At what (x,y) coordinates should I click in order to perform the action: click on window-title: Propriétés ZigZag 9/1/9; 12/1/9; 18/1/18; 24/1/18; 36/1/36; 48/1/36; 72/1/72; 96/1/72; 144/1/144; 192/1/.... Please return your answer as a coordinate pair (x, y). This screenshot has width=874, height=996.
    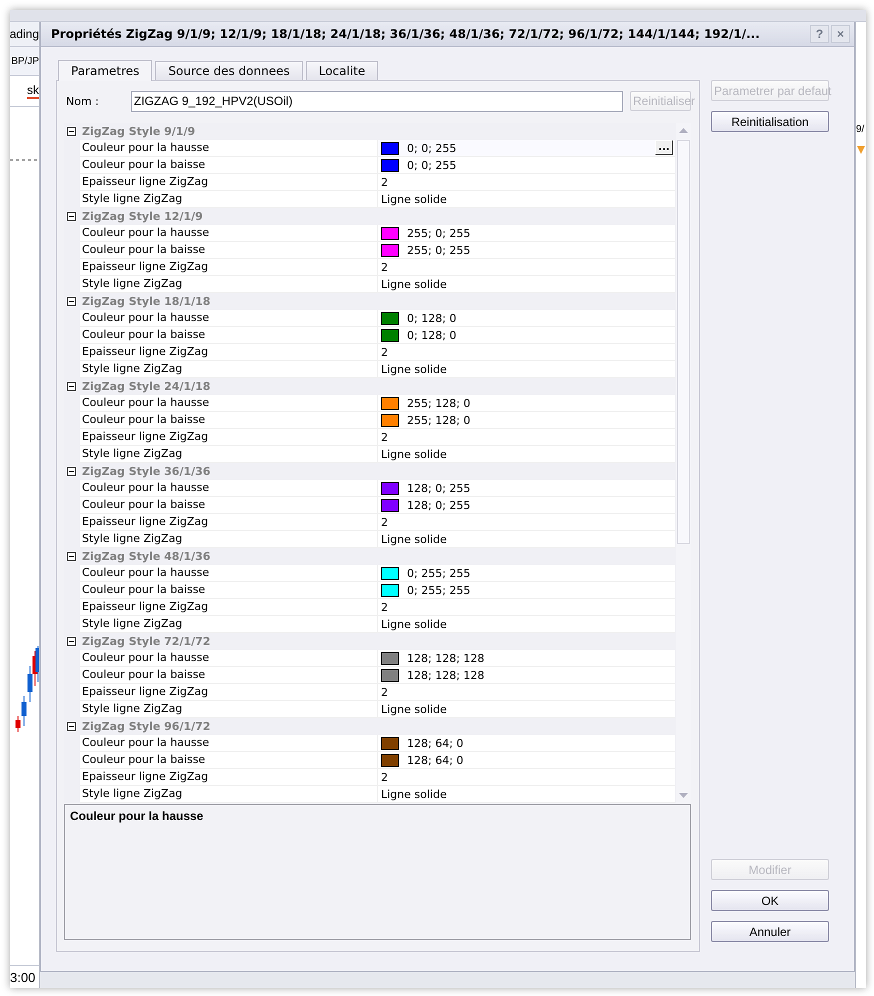
    Looking at the image, I should click on (406, 34).